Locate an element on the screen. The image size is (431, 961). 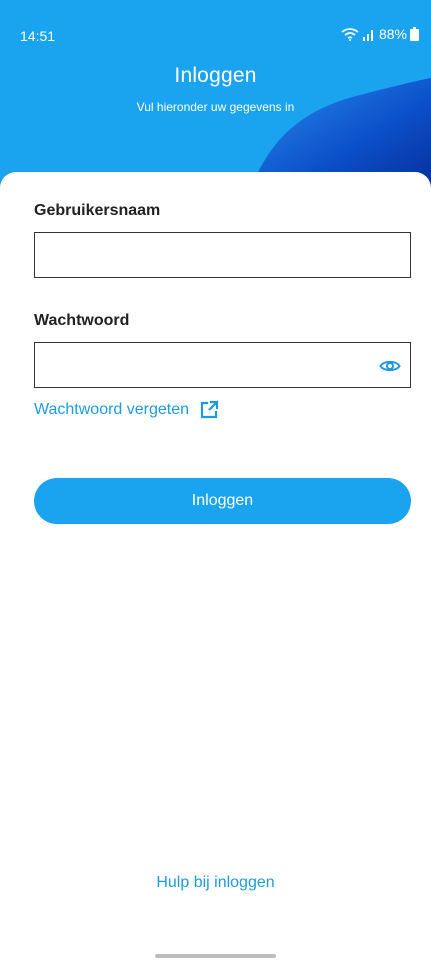
username-field-container is located at coordinates (222, 255).